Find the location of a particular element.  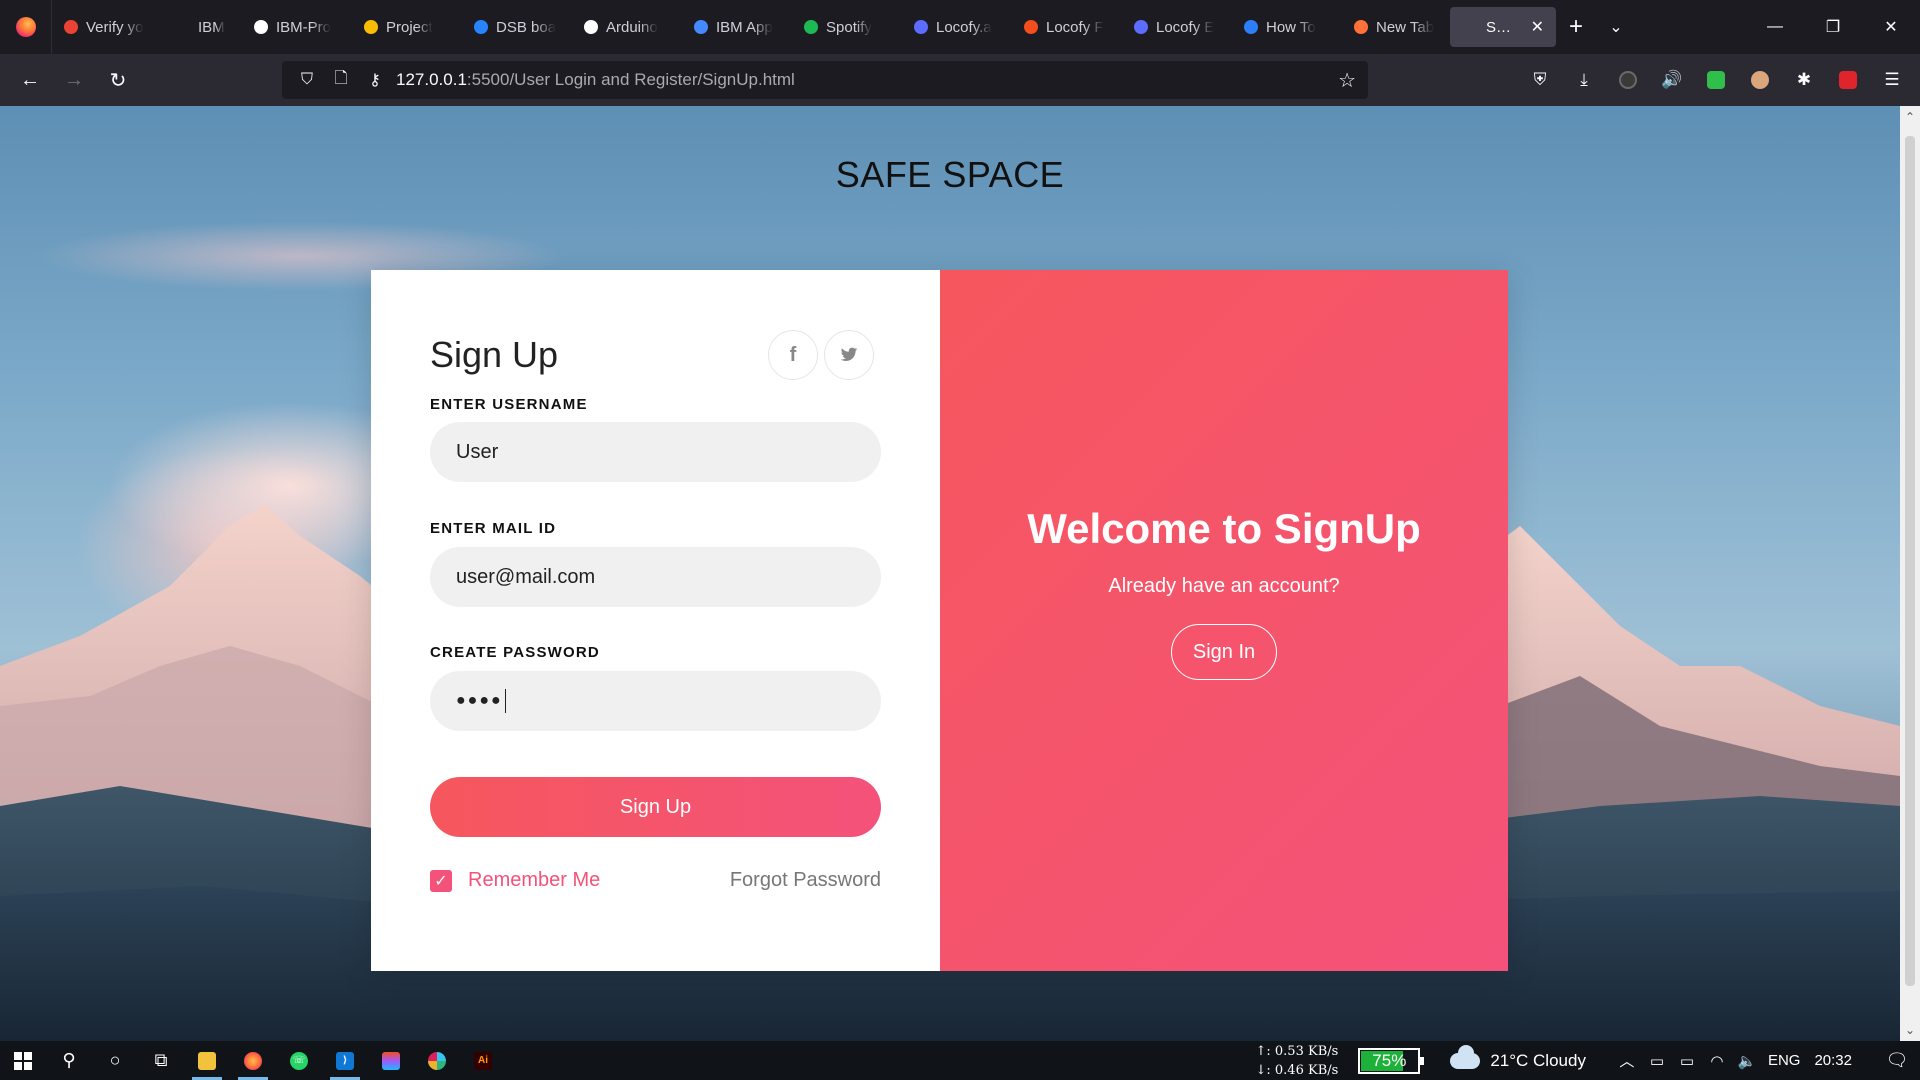

welcome-heading: Welcome to SignUp is located at coordinates (1224, 528).